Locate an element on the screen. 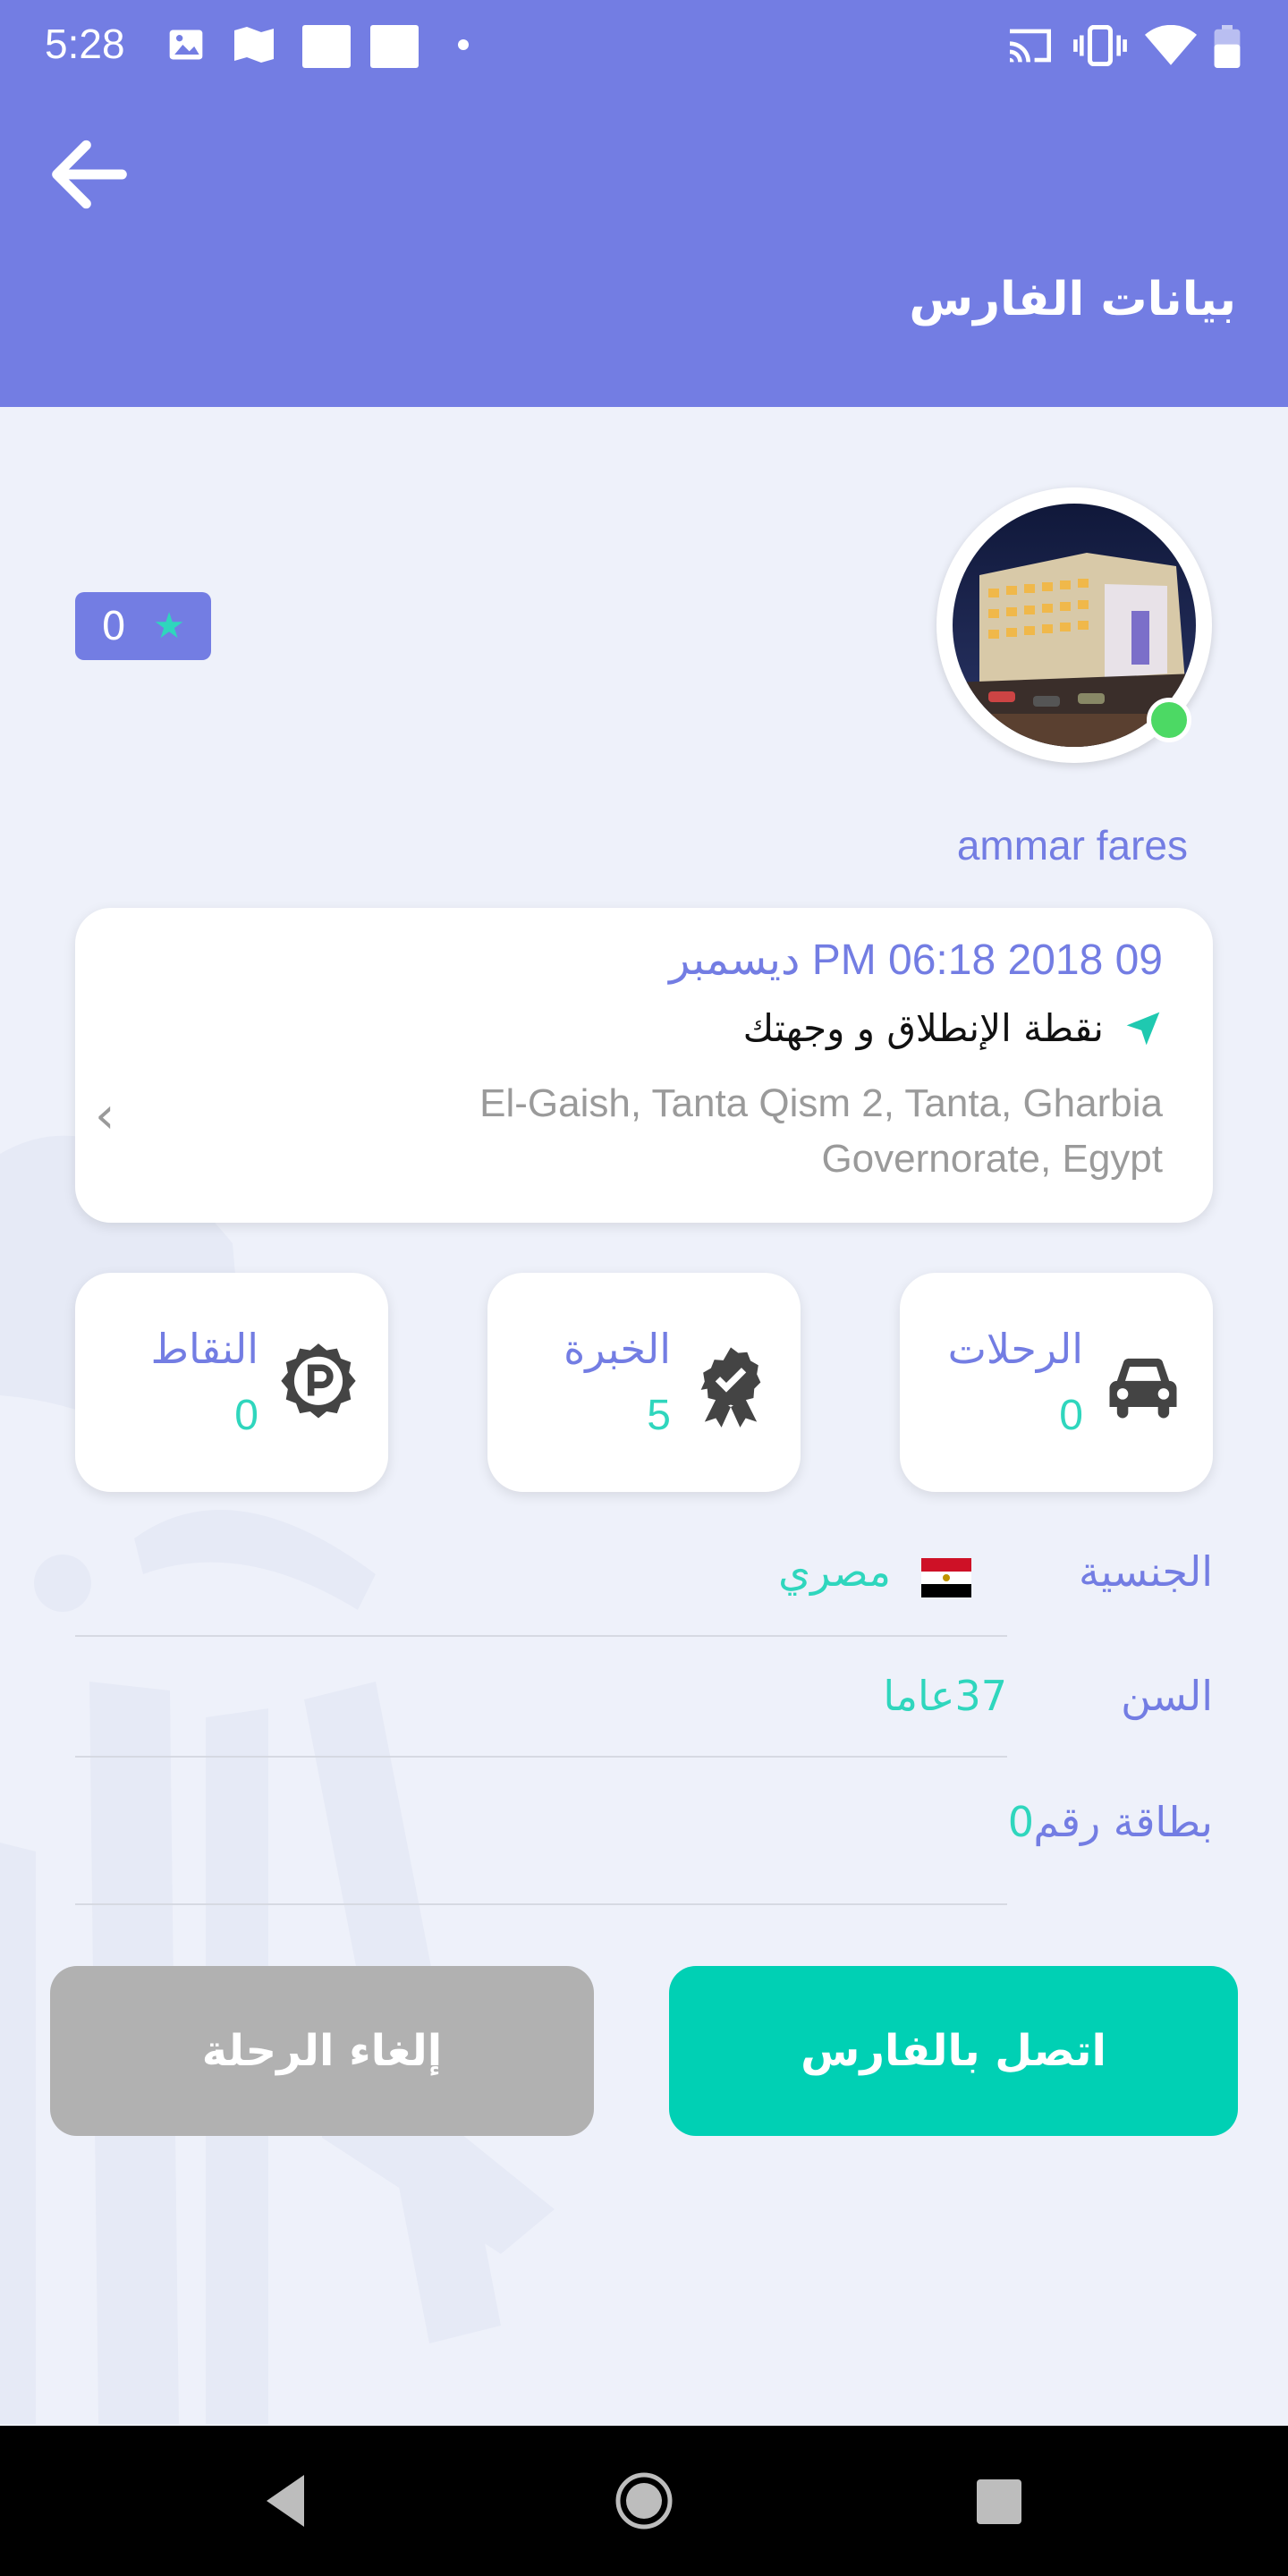 The image size is (1288, 2576). rating-value: 0 is located at coordinates (114, 626).